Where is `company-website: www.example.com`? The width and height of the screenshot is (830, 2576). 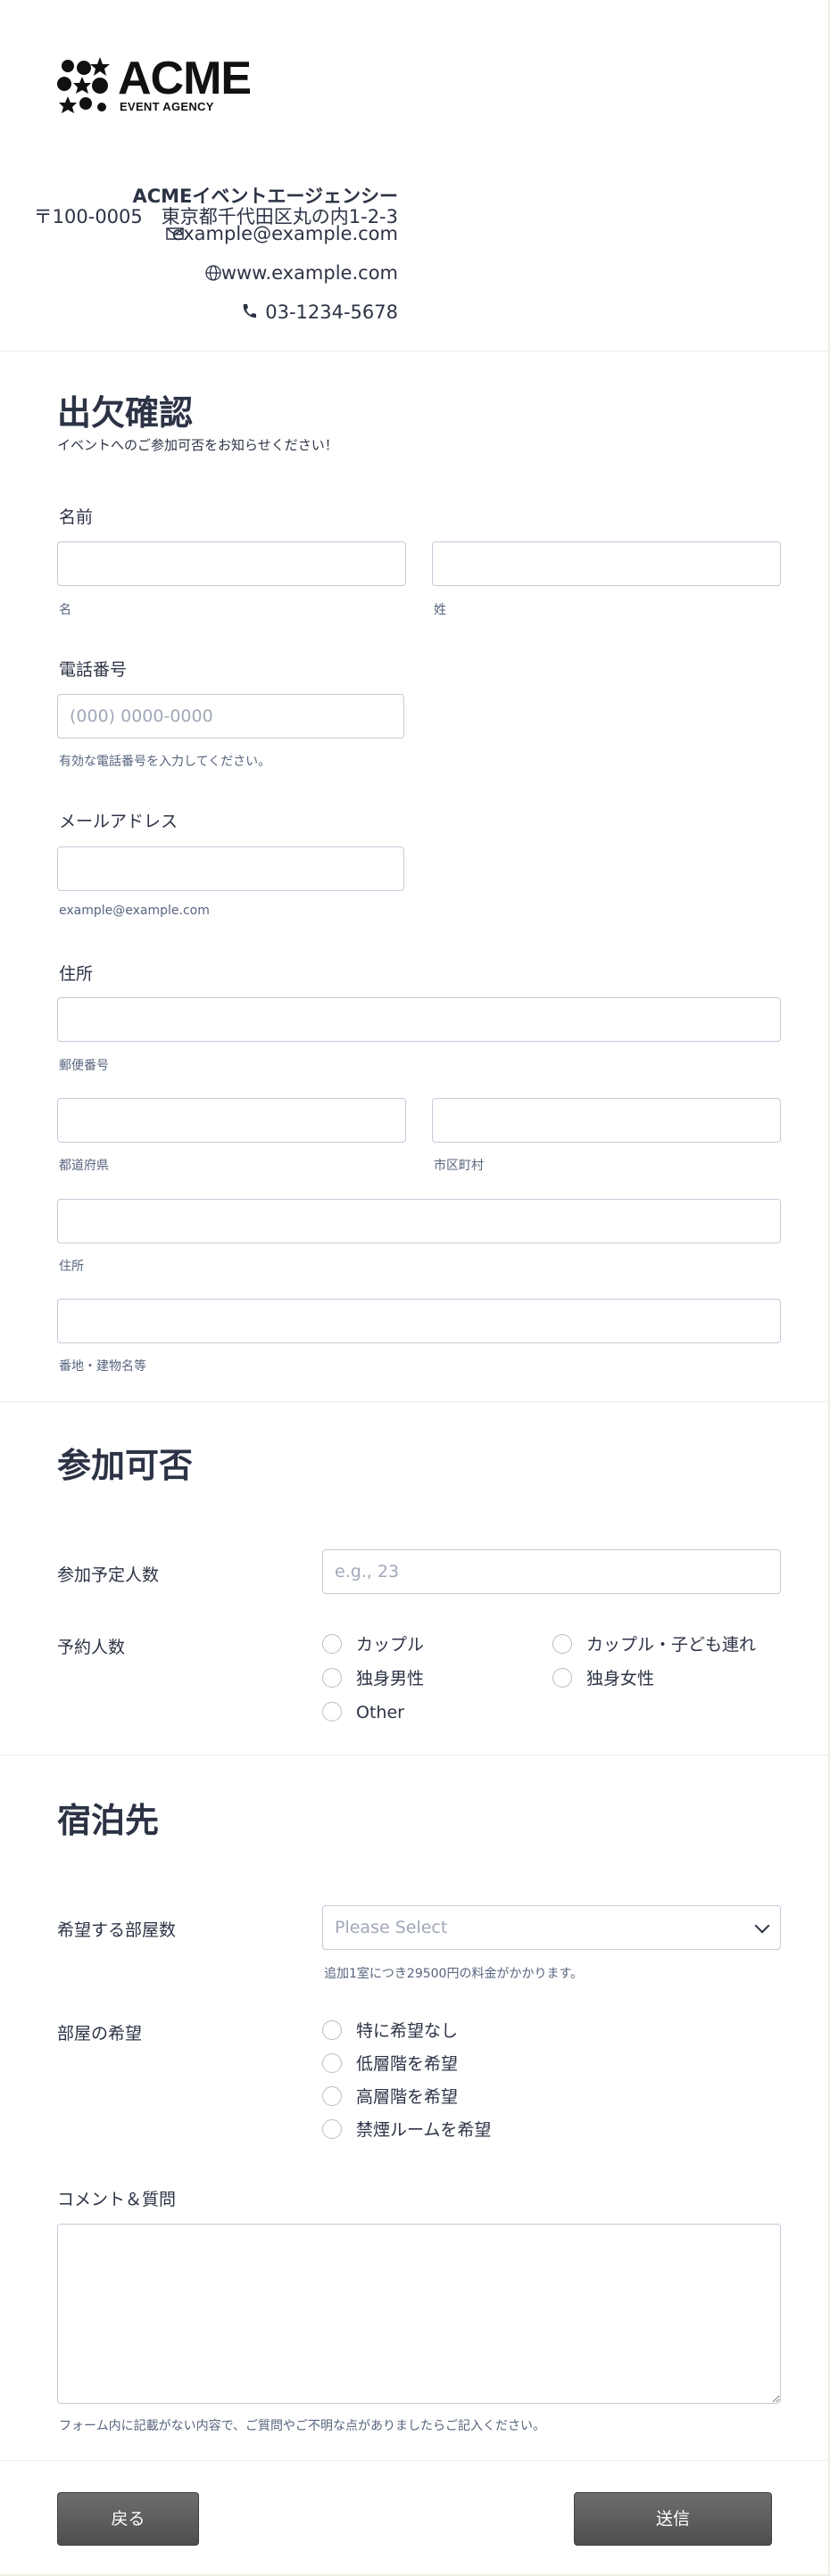 company-website: www.example.com is located at coordinates (309, 273).